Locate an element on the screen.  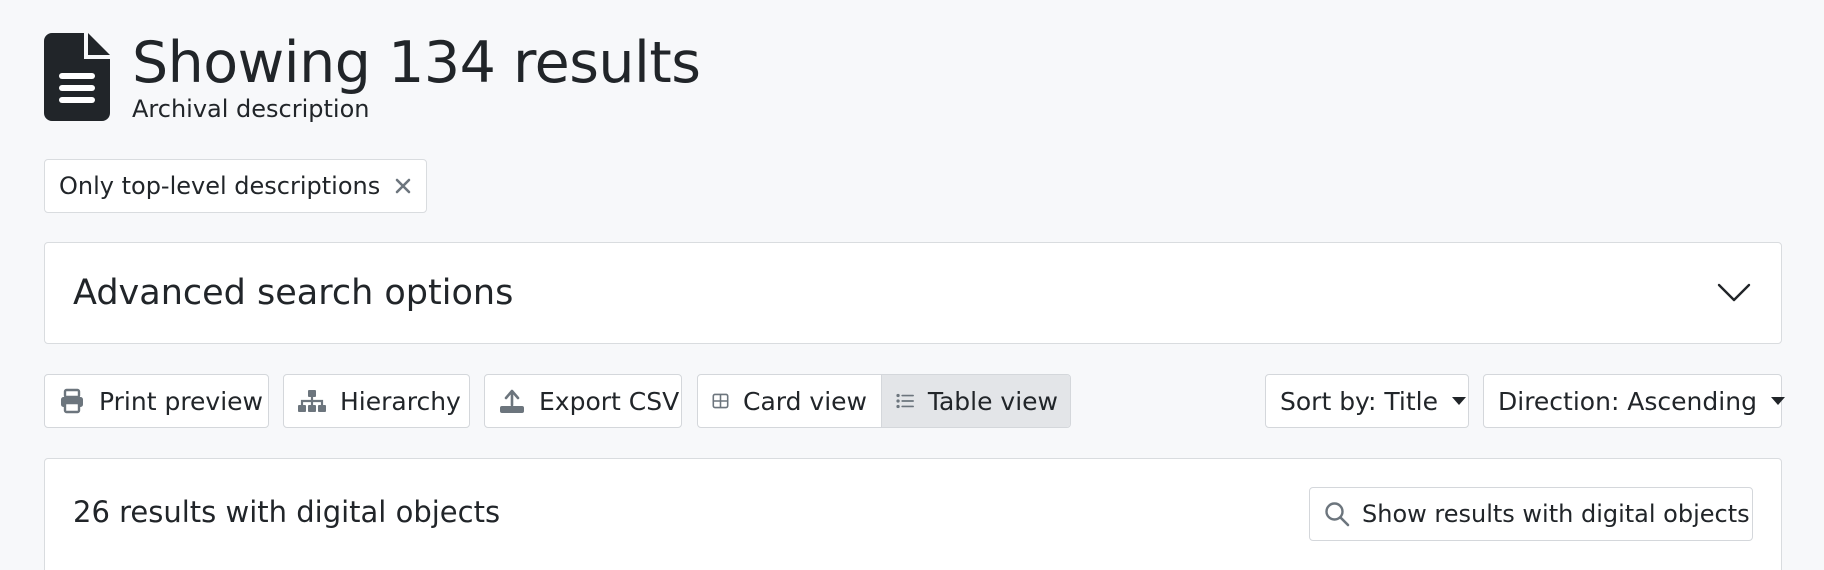
filter-tag: Only top-level descriptions is located at coordinates (236, 186).